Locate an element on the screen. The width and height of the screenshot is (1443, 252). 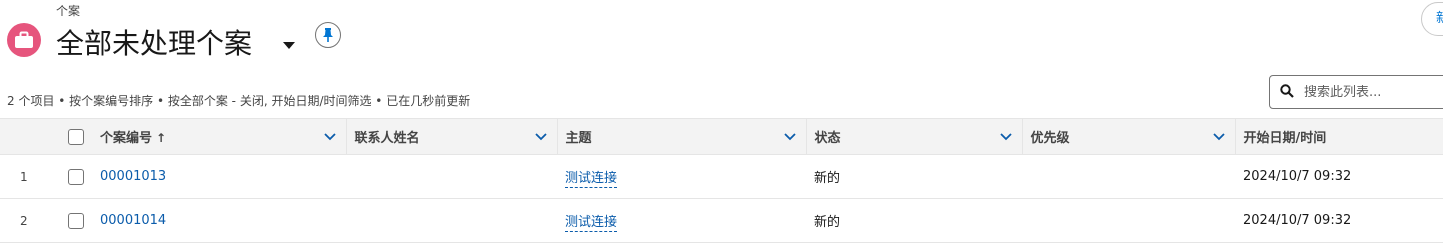
column-label: 个案编号 is located at coordinates (126, 138).